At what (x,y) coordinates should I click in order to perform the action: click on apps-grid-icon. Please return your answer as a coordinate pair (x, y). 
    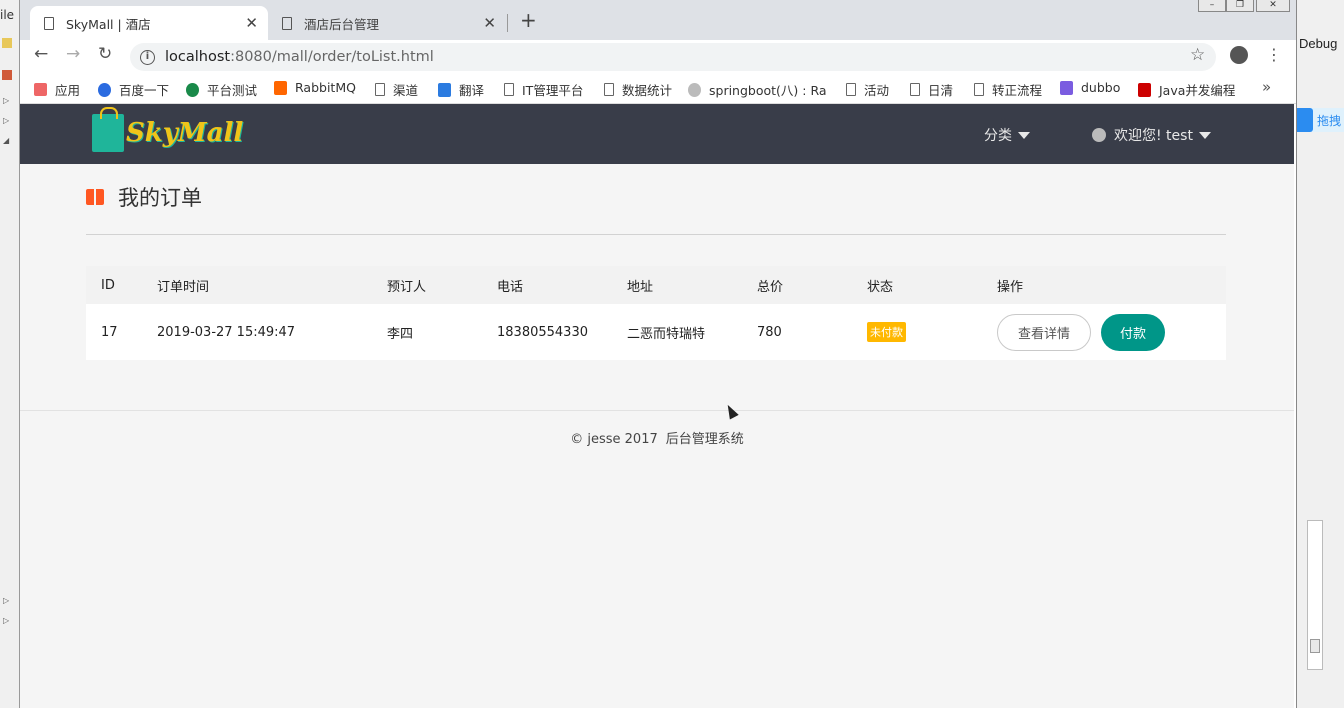
    Looking at the image, I should click on (40, 89).